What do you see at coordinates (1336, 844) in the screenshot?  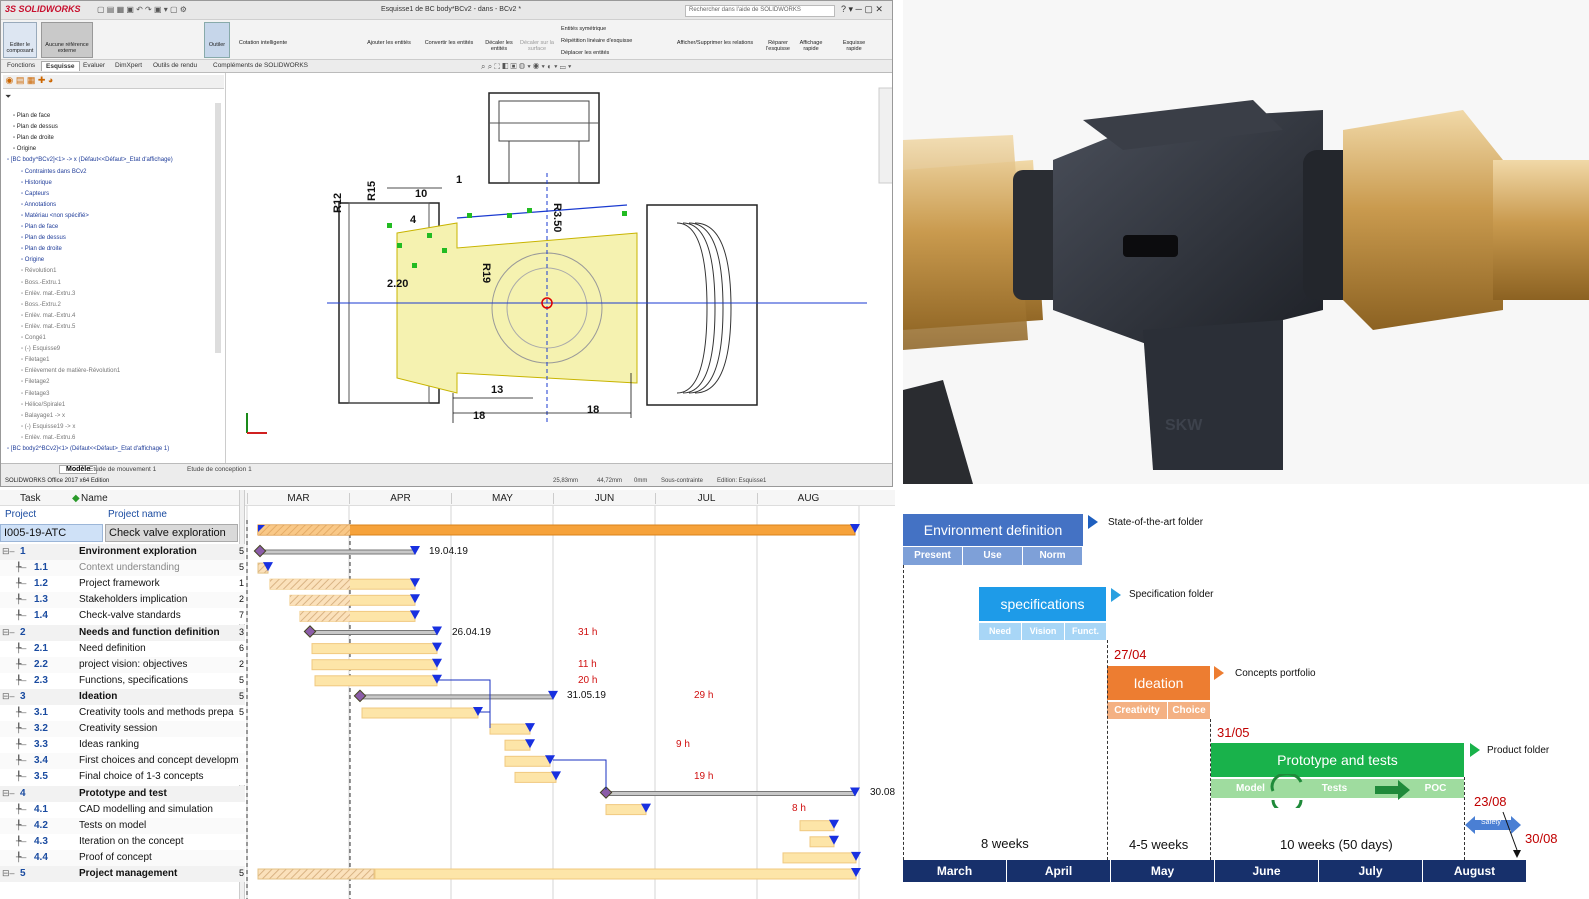 I see `duration-label: 10 weeks (50 days)` at bounding box center [1336, 844].